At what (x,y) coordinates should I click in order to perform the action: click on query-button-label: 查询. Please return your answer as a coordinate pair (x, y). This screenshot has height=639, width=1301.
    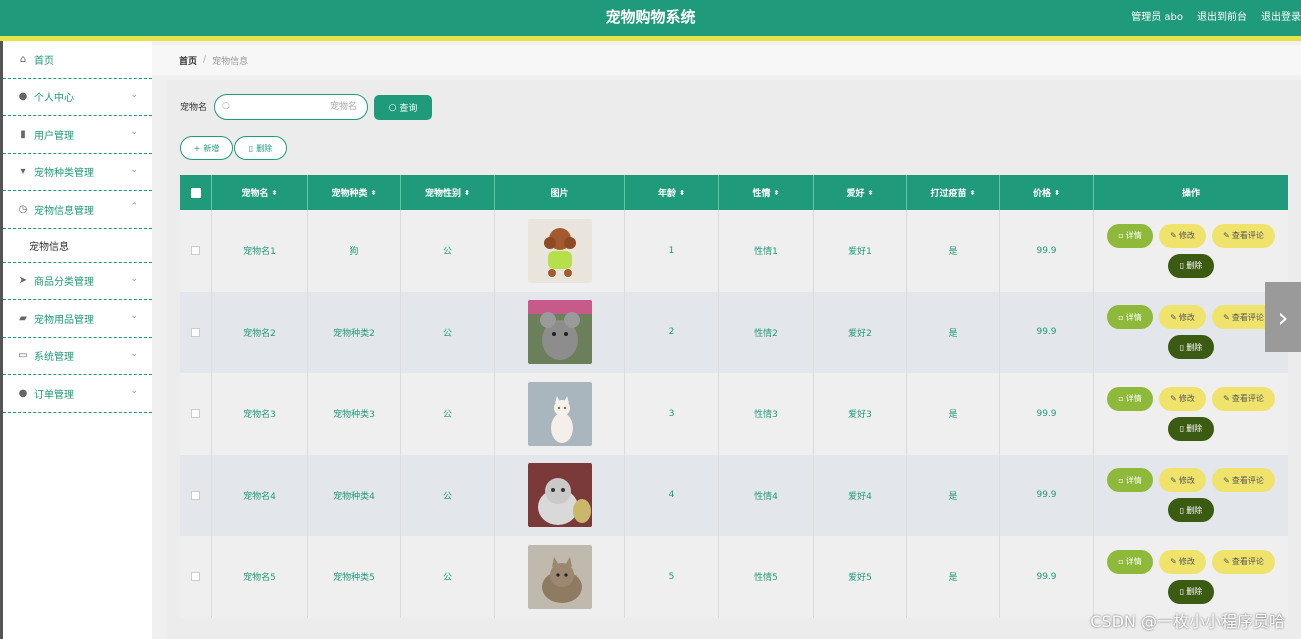
    Looking at the image, I should click on (408, 109).